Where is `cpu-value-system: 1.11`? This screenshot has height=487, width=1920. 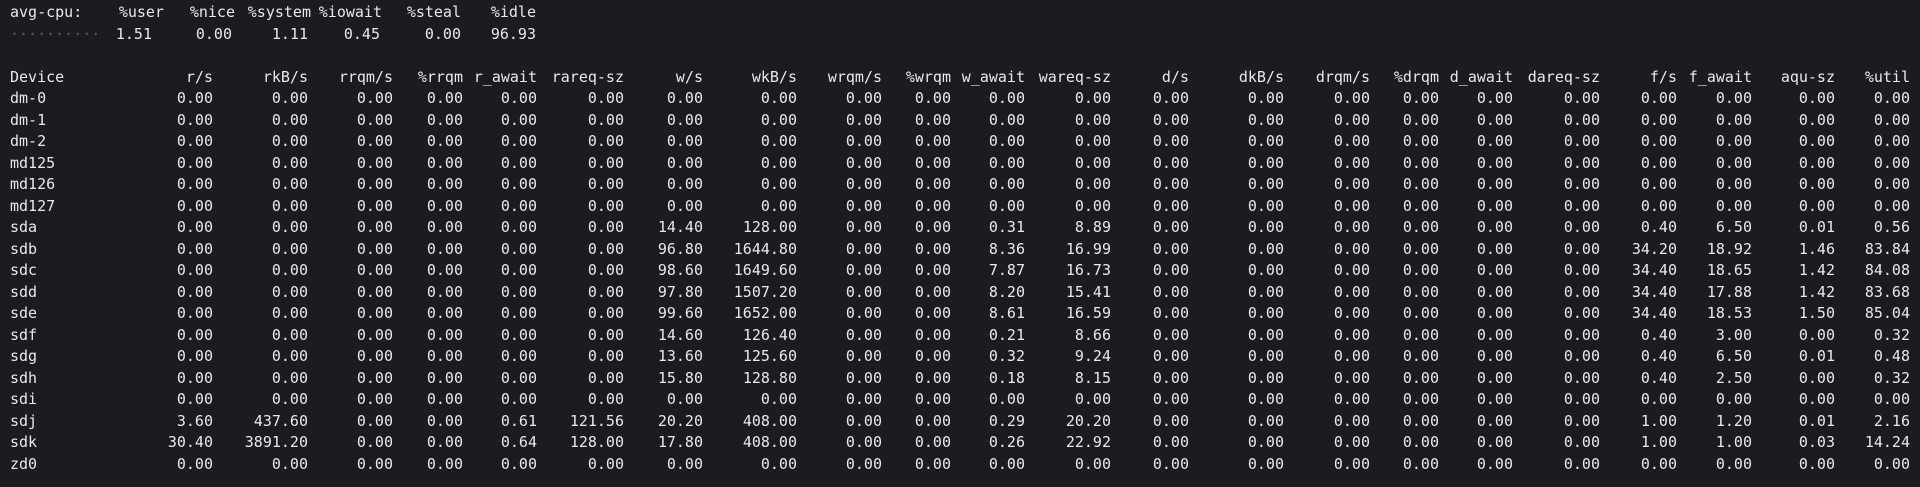 cpu-value-system: 1.11 is located at coordinates (289, 33).